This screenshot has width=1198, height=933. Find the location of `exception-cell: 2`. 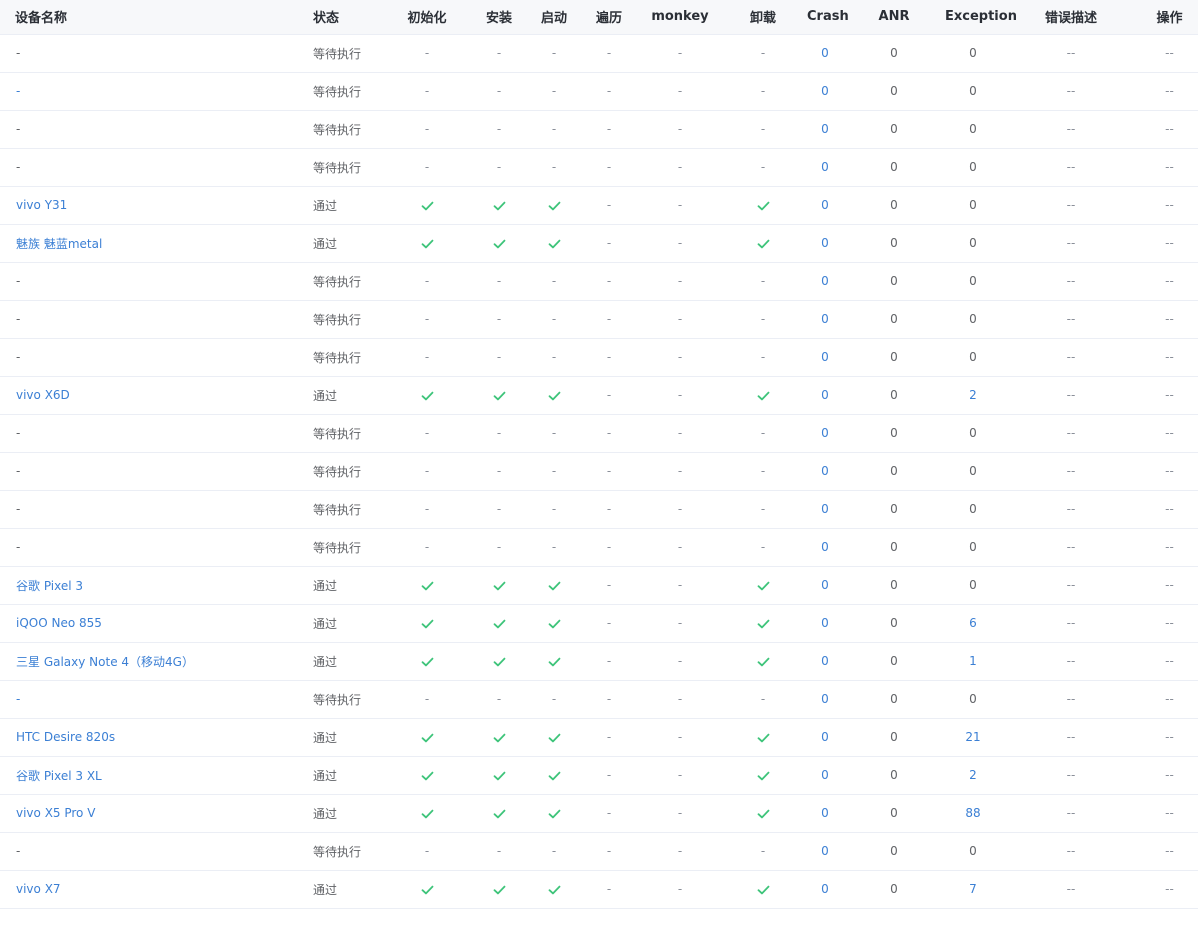

exception-cell: 2 is located at coordinates (973, 775).